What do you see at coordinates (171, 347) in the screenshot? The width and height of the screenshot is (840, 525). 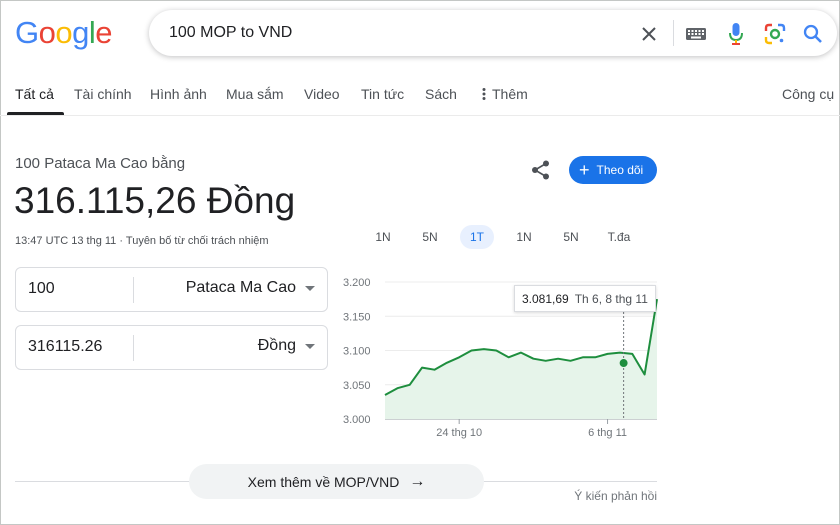 I see `to-currency-box: Đồng` at bounding box center [171, 347].